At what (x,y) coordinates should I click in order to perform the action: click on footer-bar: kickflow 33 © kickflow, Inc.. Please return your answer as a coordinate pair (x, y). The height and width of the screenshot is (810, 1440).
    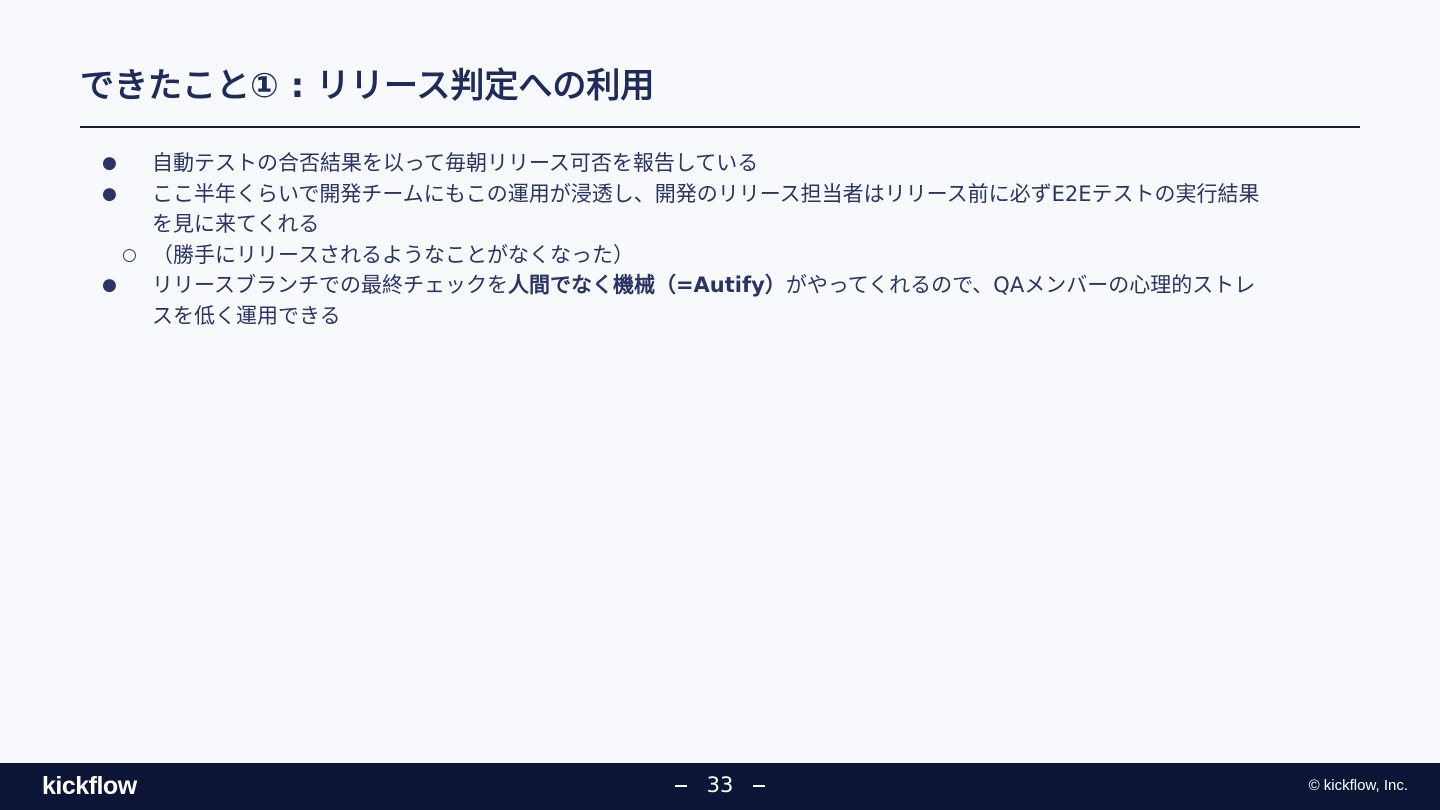
    Looking at the image, I should click on (720, 786).